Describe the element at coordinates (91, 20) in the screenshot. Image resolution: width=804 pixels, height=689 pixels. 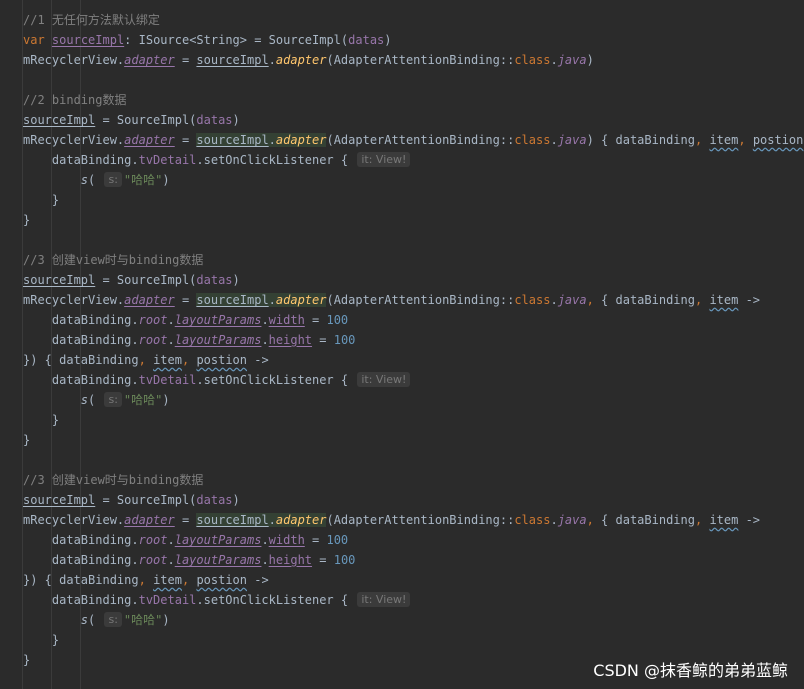
I see `comment: //1 无任何方法默认绑定` at that location.